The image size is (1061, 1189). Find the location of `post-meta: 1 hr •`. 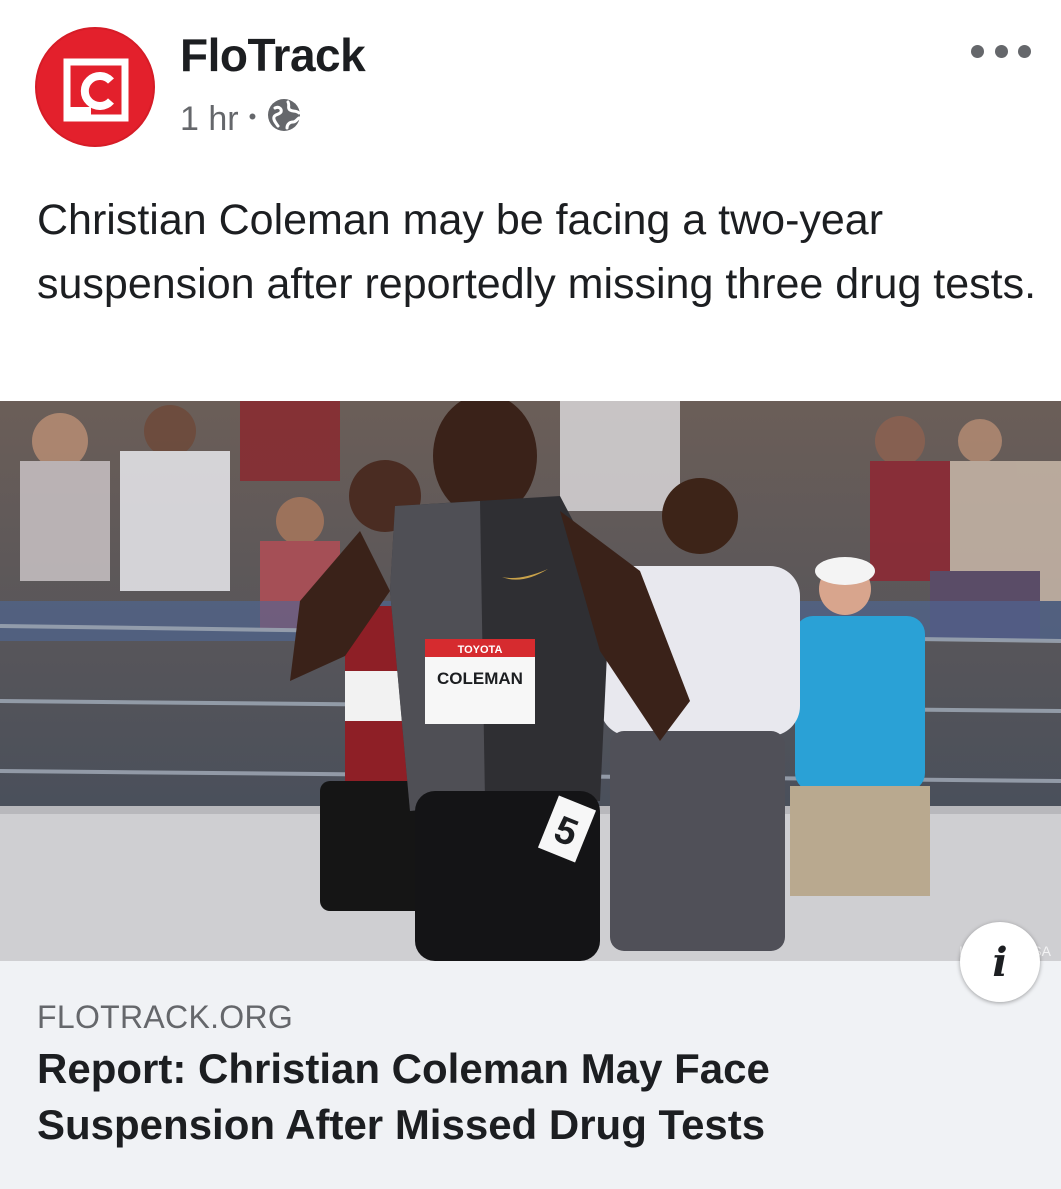

post-meta: 1 hr • is located at coordinates (241, 119).